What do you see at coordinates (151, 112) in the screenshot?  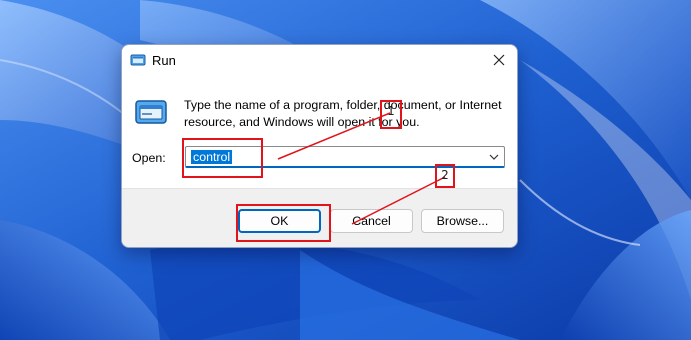 I see `run-program-icon` at bounding box center [151, 112].